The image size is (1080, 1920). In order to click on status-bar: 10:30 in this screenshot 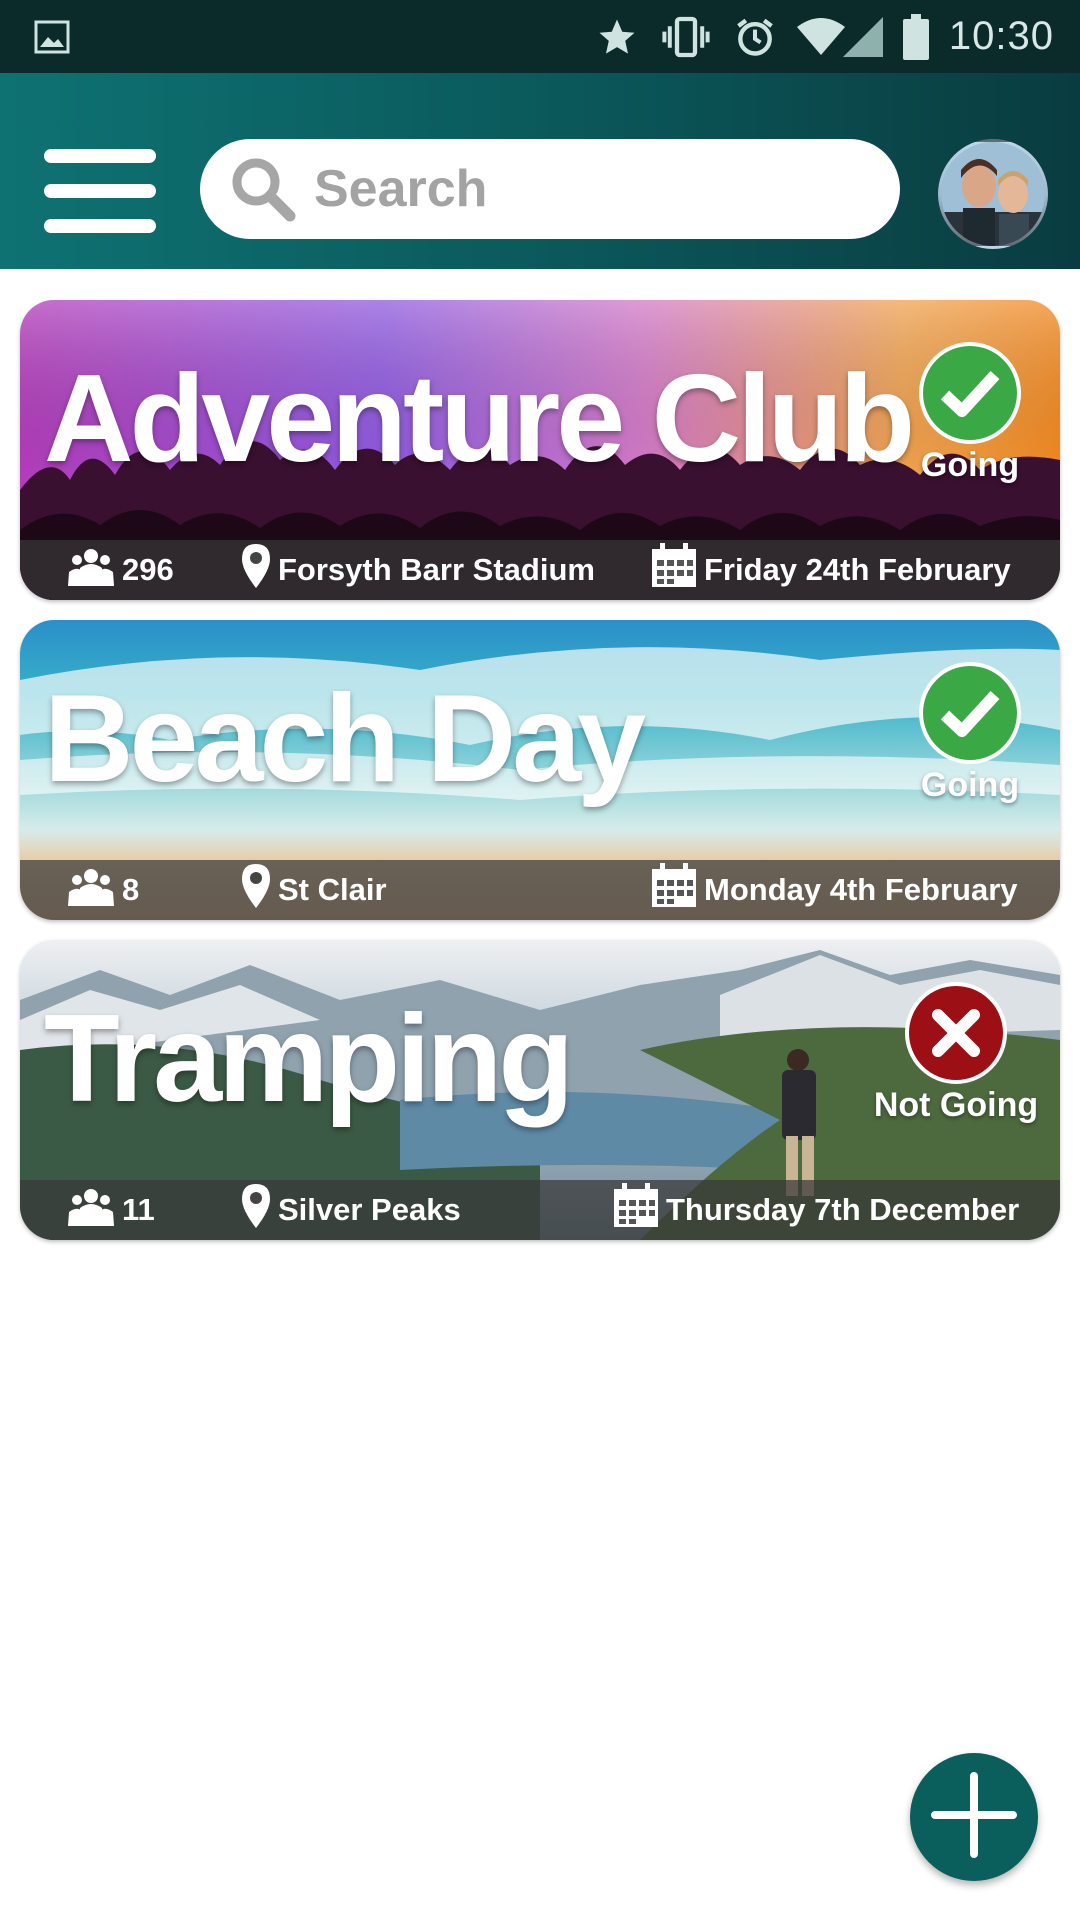, I will do `click(540, 36)`.